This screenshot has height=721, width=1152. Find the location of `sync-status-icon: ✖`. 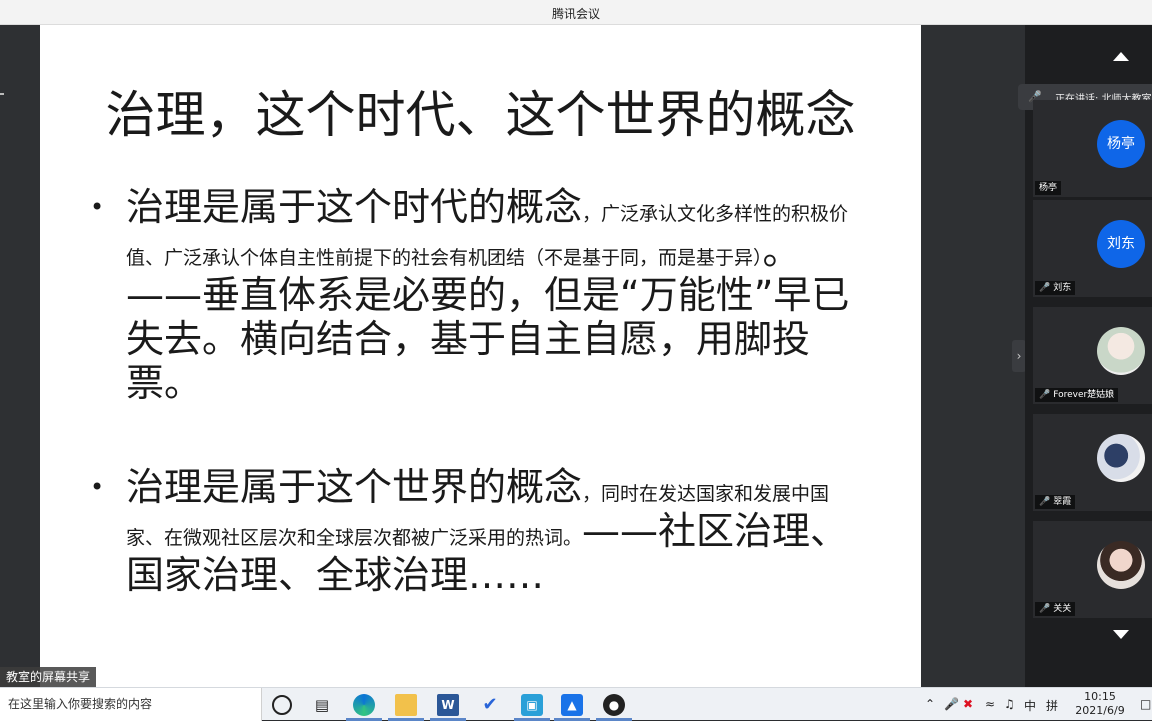

sync-status-icon: ✖ is located at coordinates (968, 704).